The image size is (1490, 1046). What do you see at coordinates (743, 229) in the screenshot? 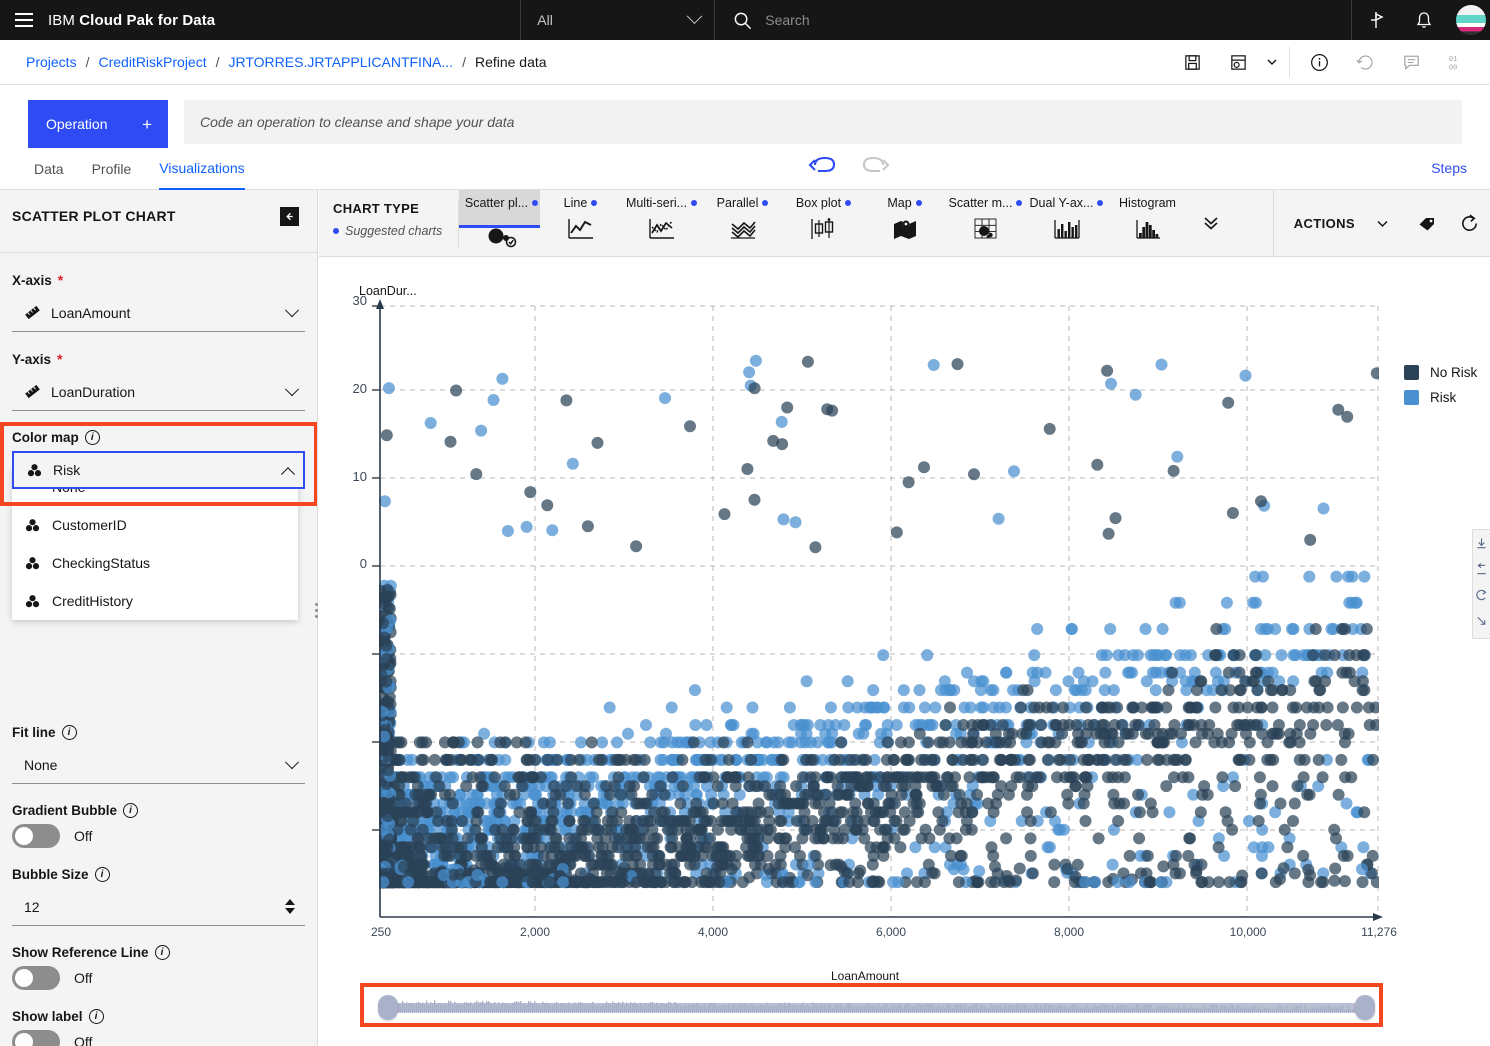
I see `parallel-coordinates-icon` at bounding box center [743, 229].